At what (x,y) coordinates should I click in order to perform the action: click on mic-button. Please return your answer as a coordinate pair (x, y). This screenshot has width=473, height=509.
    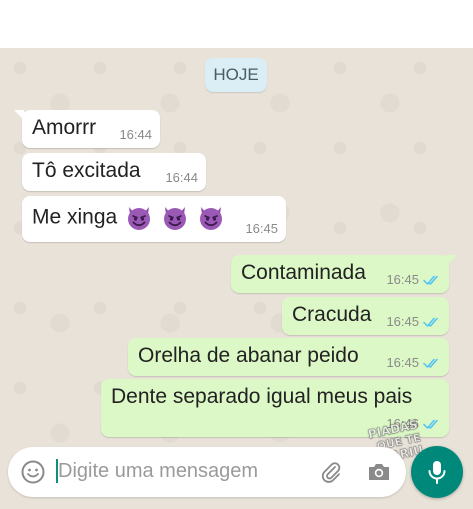
    Looking at the image, I should click on (437, 472).